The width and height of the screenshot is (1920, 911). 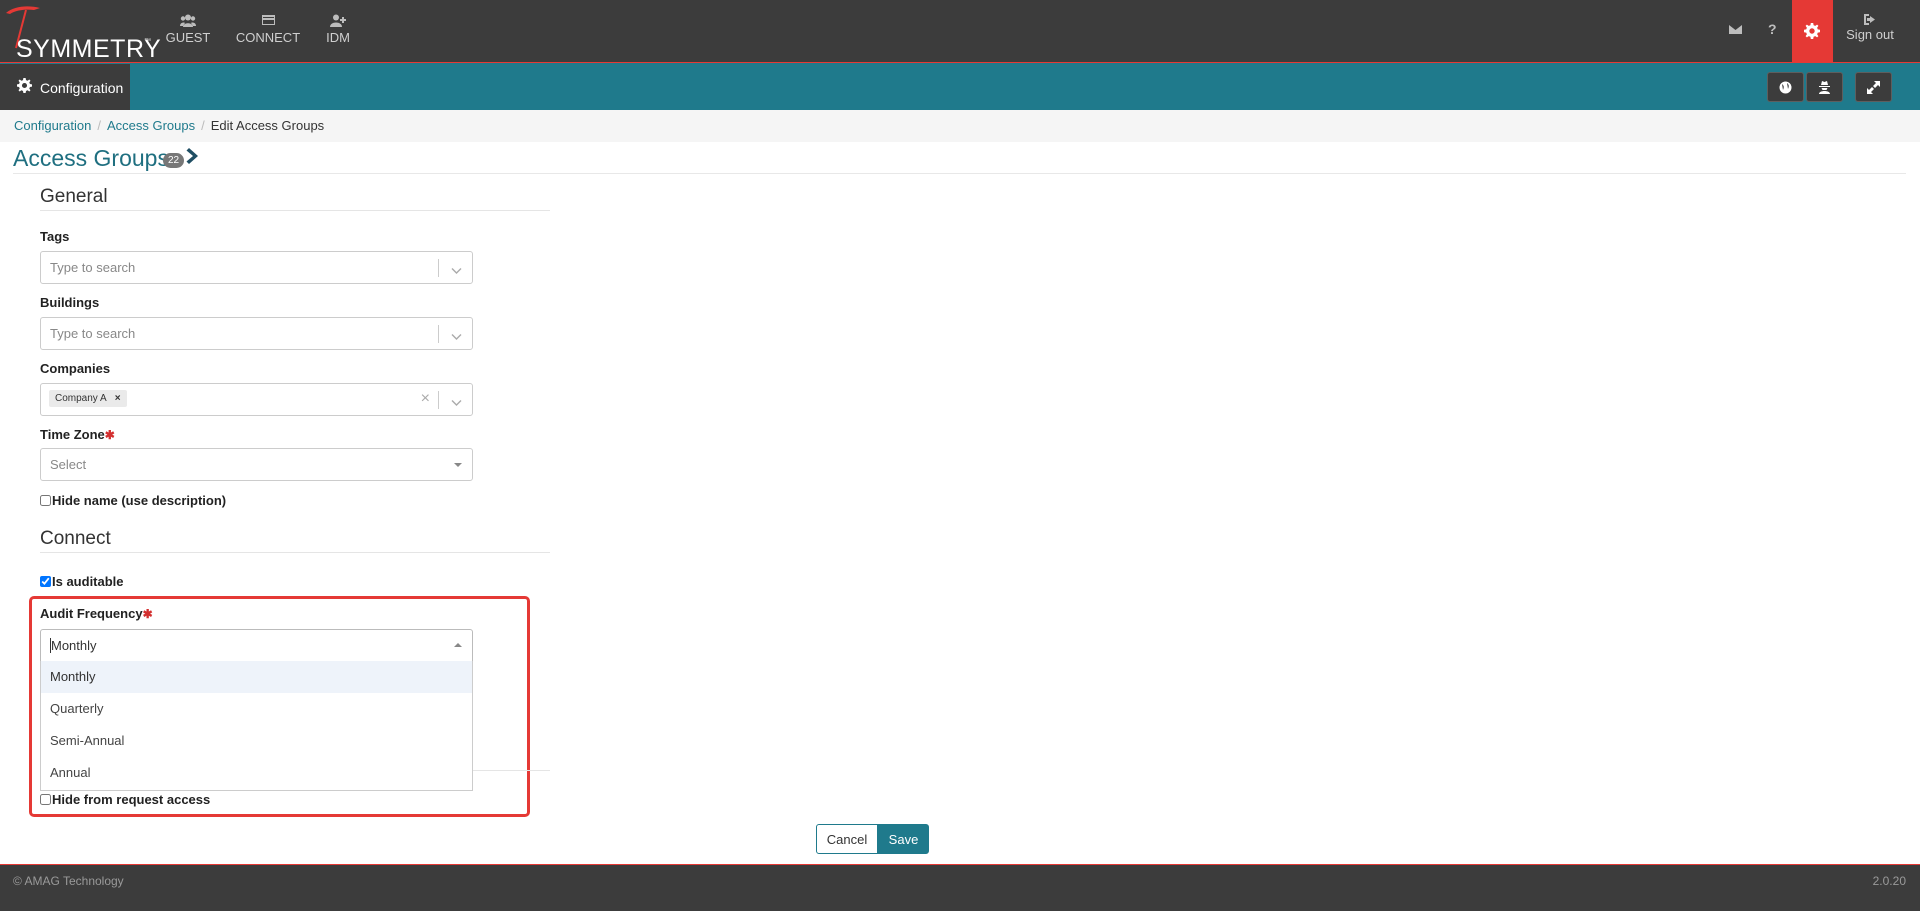 I want to click on nav-connect-label: CONNECT, so click(x=268, y=37).